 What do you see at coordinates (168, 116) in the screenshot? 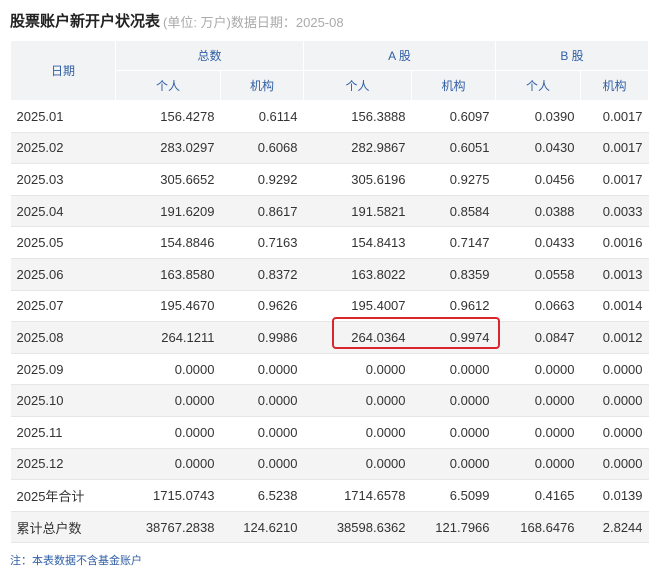
I see `cell-total-person: 156.4278` at bounding box center [168, 116].